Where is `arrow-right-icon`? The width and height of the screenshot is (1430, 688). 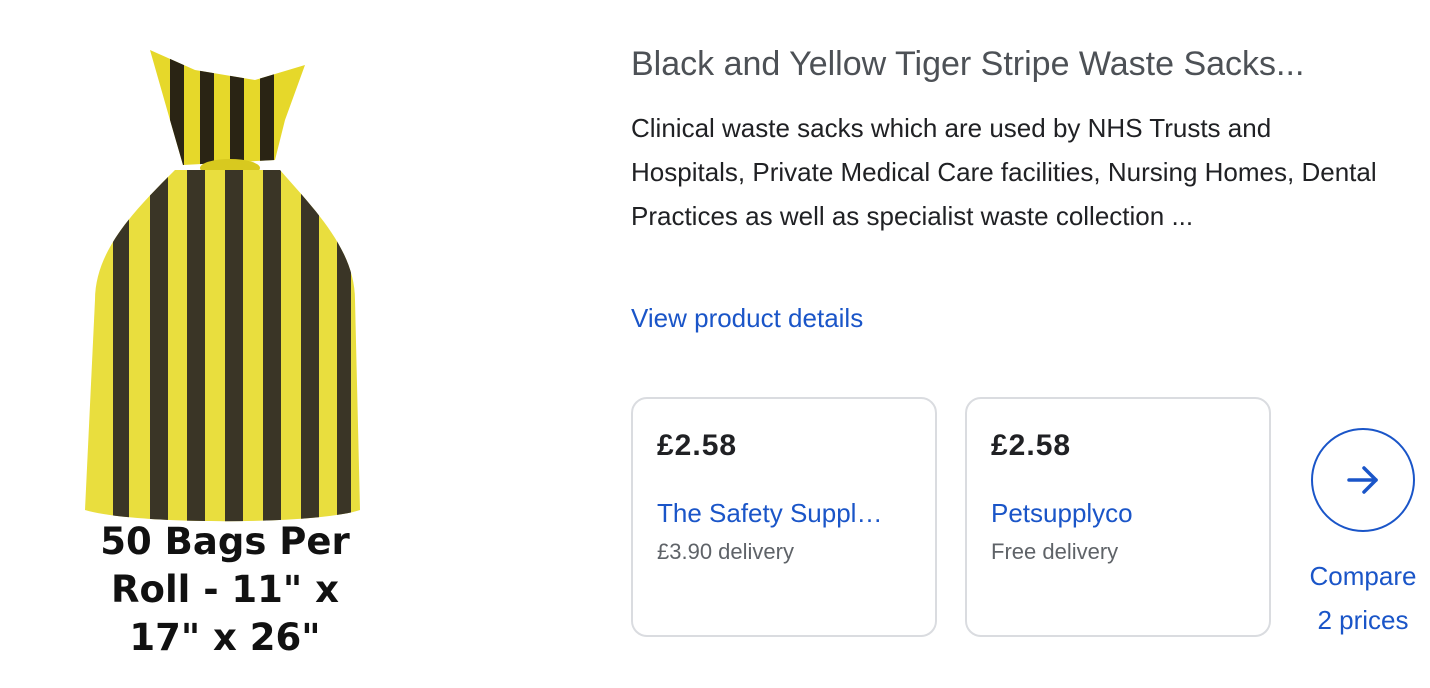
arrow-right-icon is located at coordinates (1362, 480).